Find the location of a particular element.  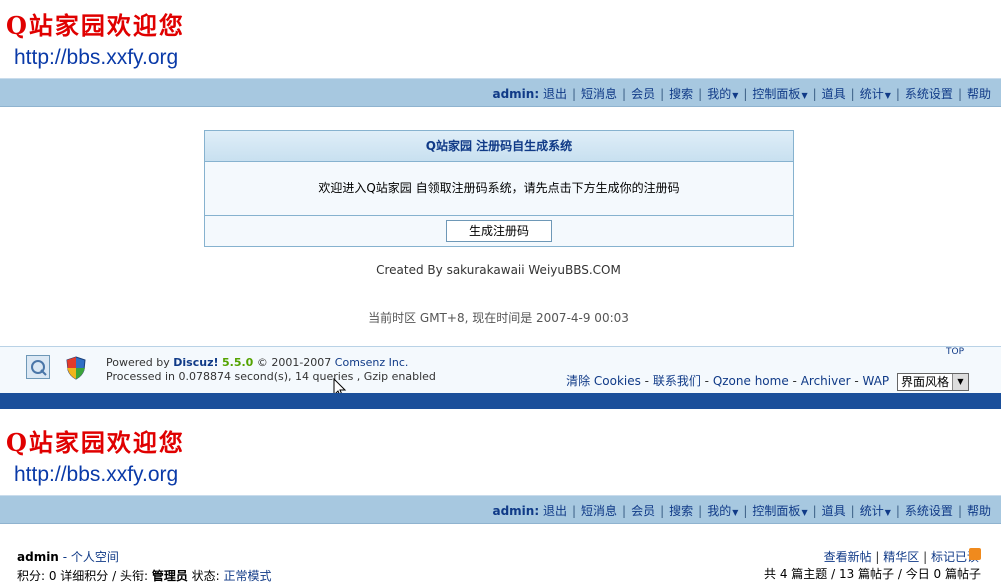

lower-nav-item-5: 控制面板▼ is located at coordinates (779, 511).